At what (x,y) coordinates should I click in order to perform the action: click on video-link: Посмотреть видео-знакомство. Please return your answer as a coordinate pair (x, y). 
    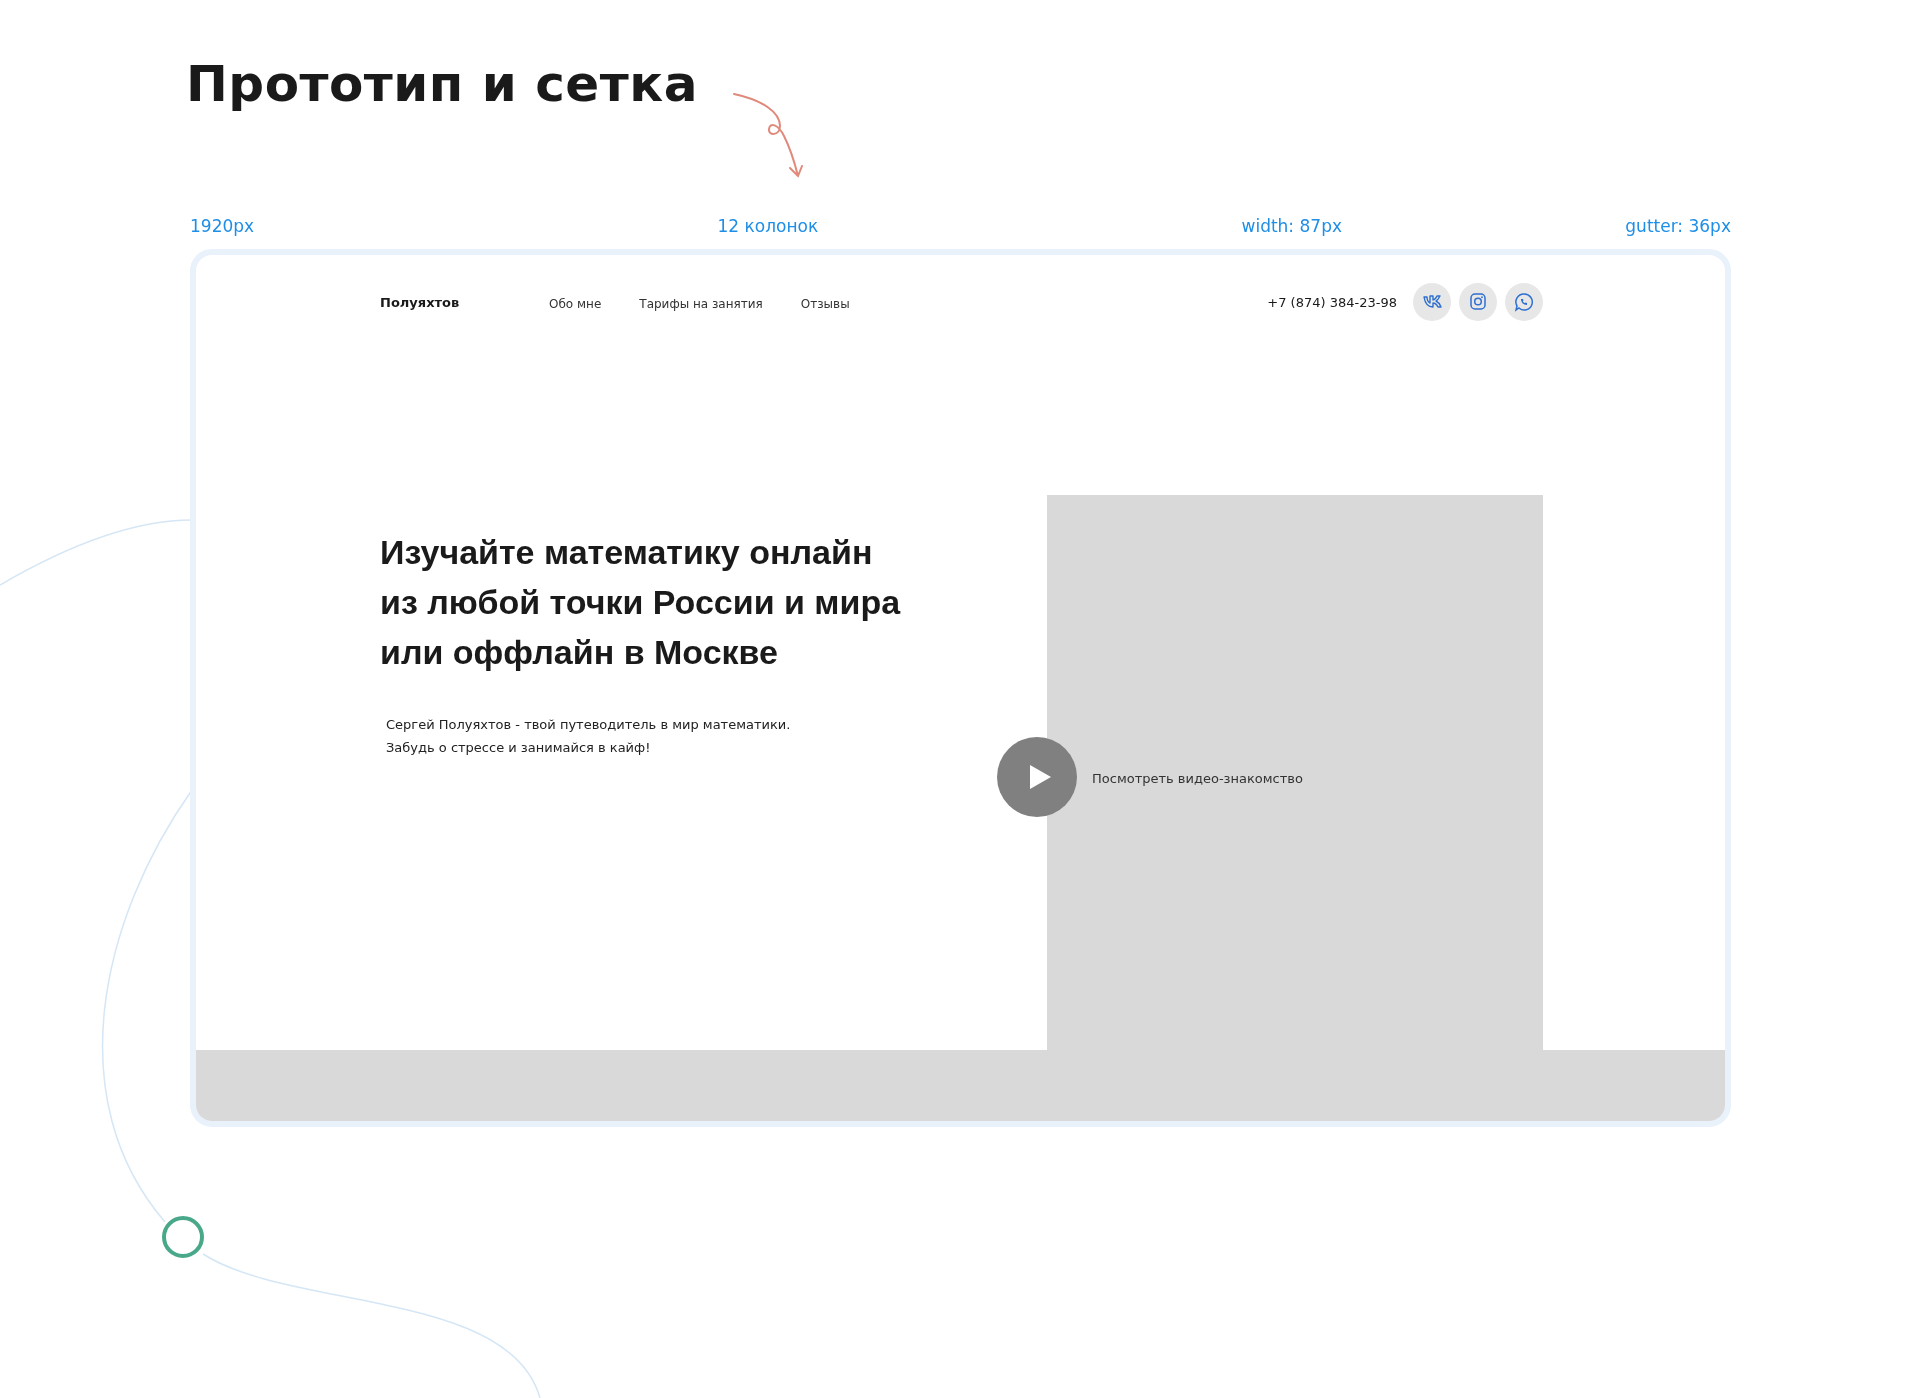
    Looking at the image, I should click on (1197, 778).